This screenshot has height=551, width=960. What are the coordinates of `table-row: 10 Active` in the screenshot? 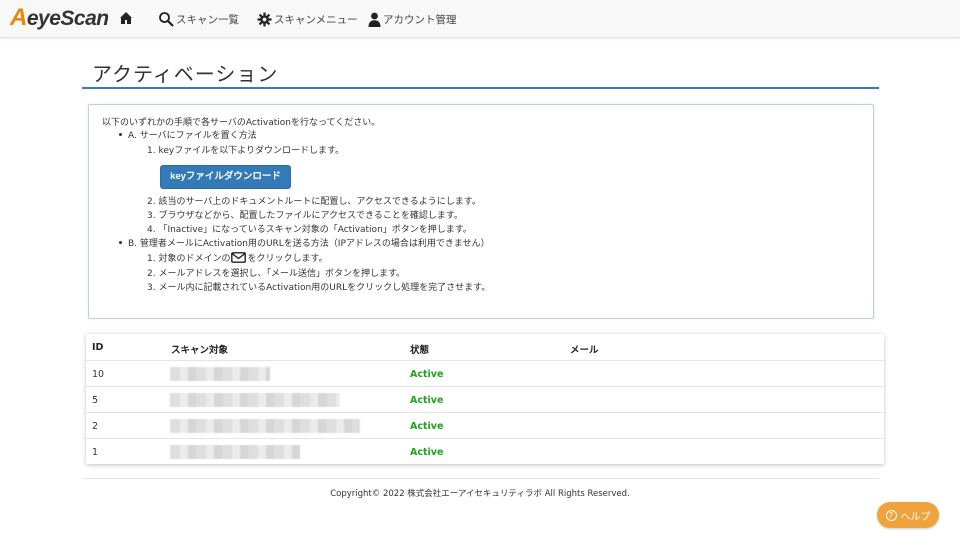 It's located at (485, 373).